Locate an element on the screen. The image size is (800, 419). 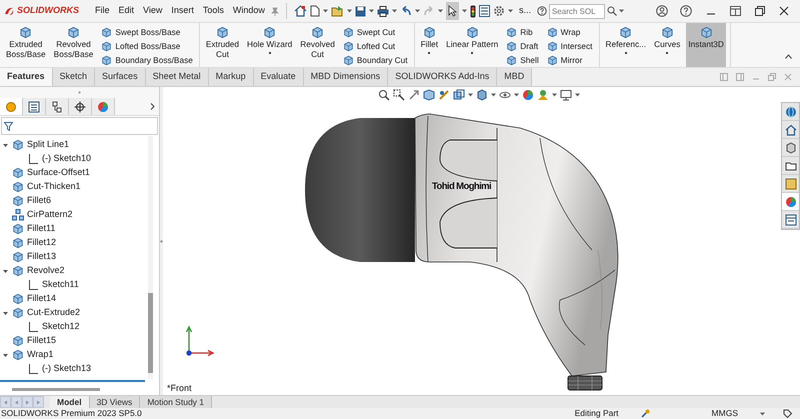
ribbon-tool-button: Instant3D is located at coordinates (706, 45).